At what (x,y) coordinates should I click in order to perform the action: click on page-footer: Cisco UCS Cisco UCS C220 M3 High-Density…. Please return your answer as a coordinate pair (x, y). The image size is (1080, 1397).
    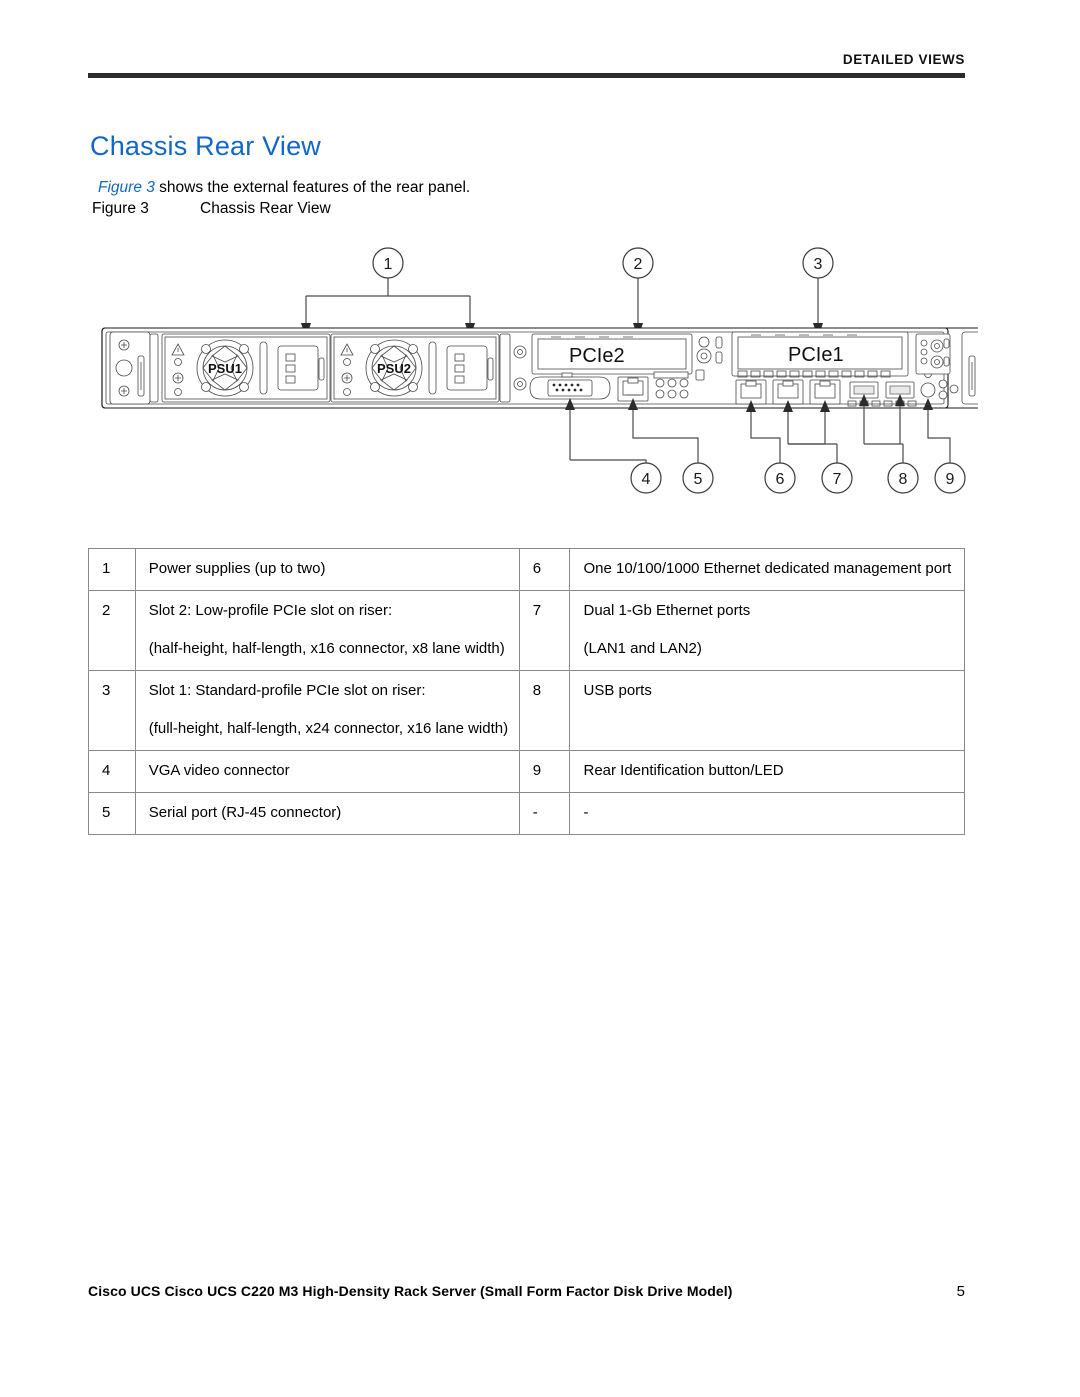
    Looking at the image, I should click on (526, 1291).